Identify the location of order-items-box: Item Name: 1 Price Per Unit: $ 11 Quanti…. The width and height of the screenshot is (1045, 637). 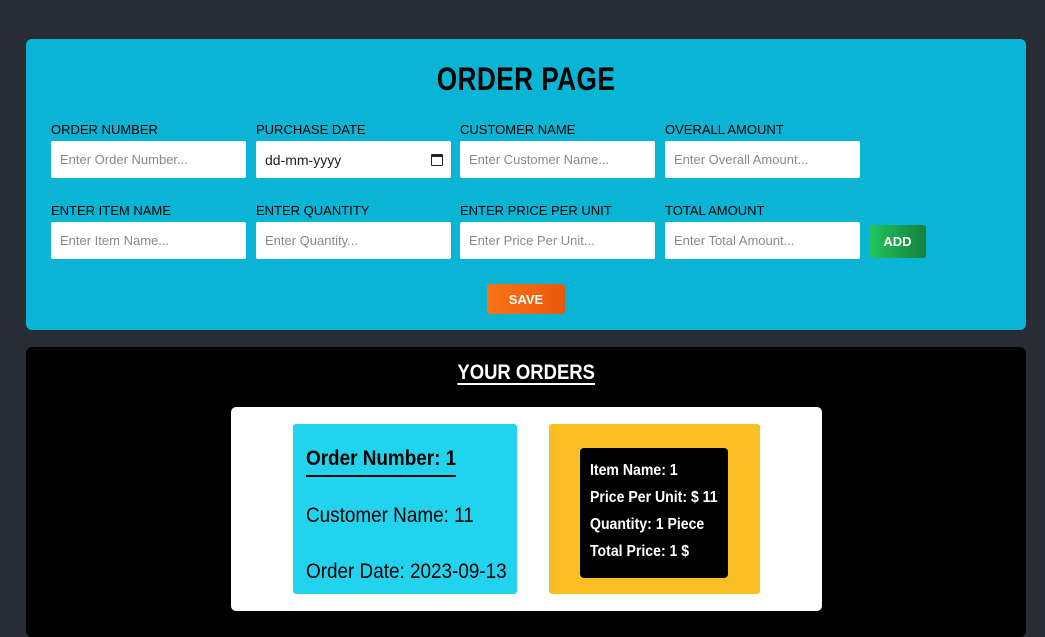
(654, 509).